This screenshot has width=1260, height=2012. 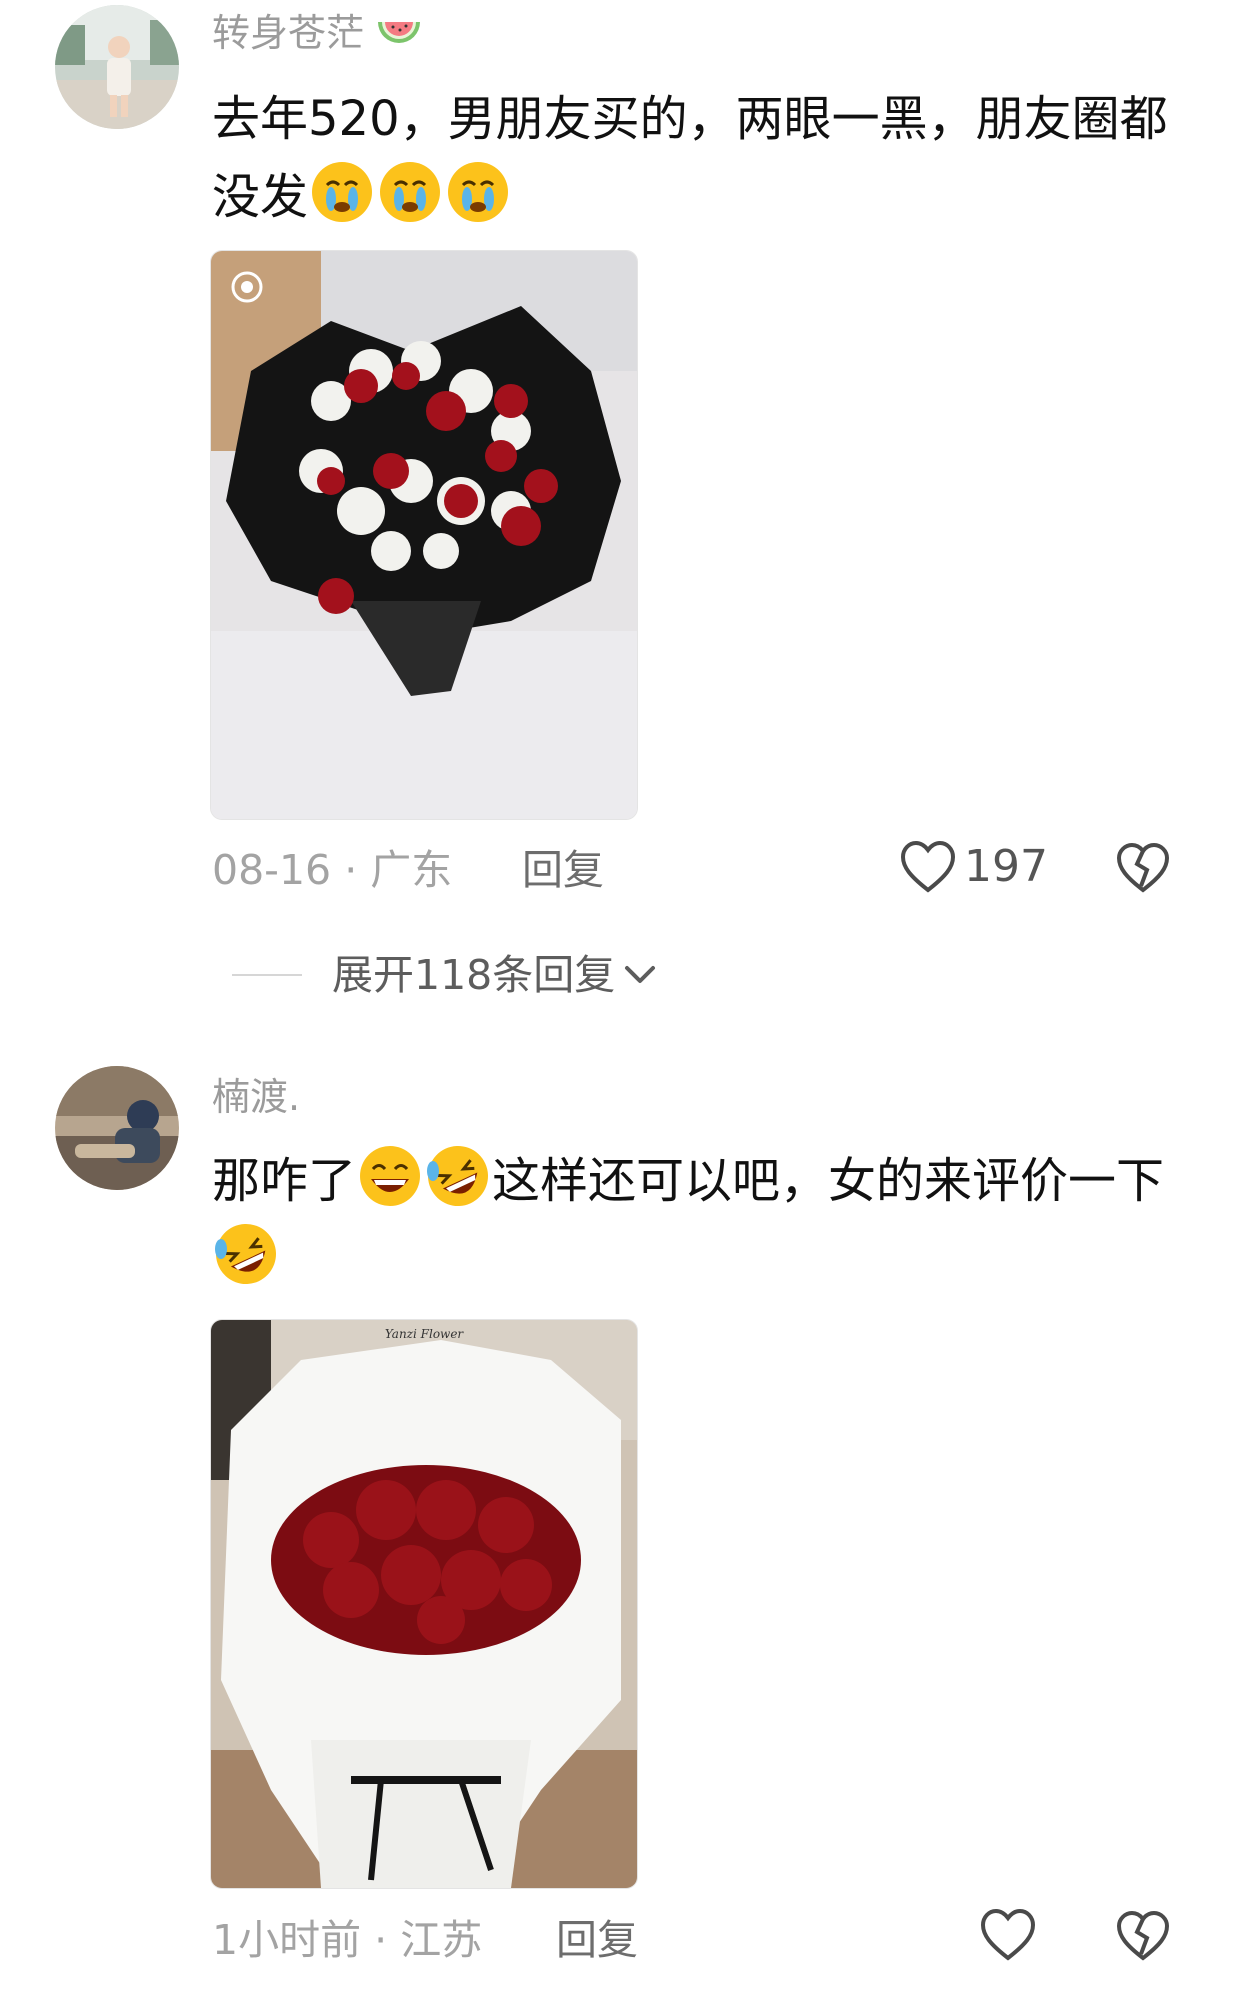 What do you see at coordinates (424, 1604) in the screenshot?
I see `comment-photo: Yanzi Flower` at bounding box center [424, 1604].